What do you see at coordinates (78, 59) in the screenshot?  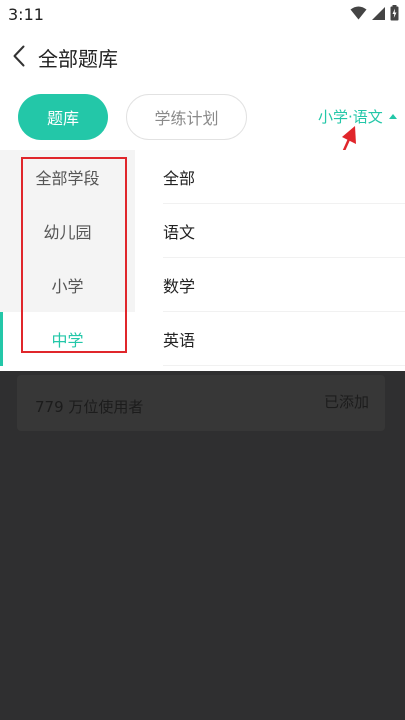 I see `page-title: 全部题库` at bounding box center [78, 59].